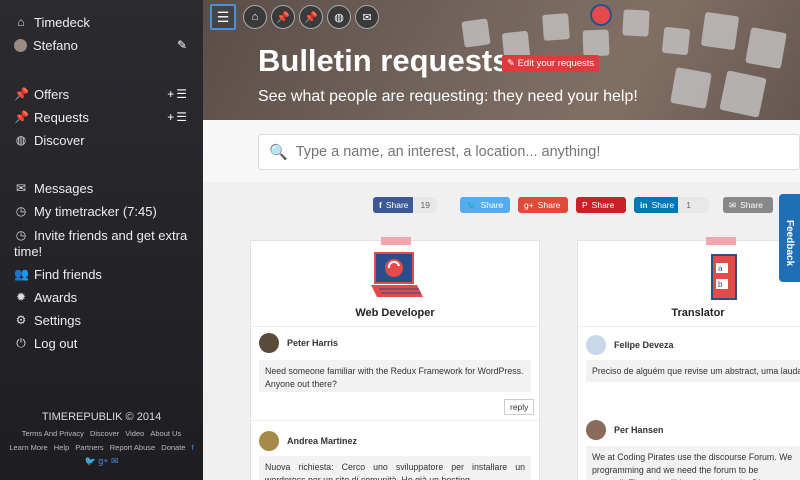 This screenshot has height=480, width=800. Describe the element at coordinates (115, 461) in the screenshot. I see `email-icon: ✉` at that location.